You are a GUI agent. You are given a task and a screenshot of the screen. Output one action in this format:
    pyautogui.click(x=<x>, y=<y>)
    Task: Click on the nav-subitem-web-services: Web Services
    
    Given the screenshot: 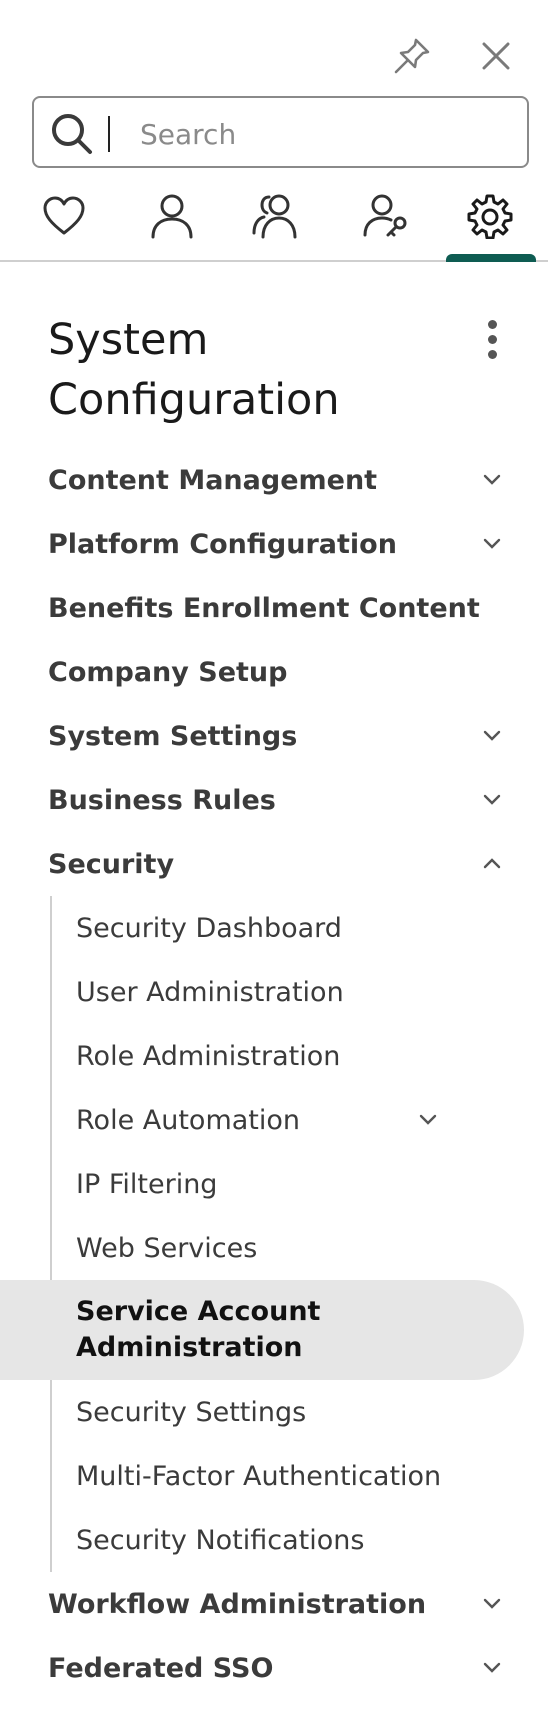 What is the action you would take?
    pyautogui.click(x=274, y=1248)
    